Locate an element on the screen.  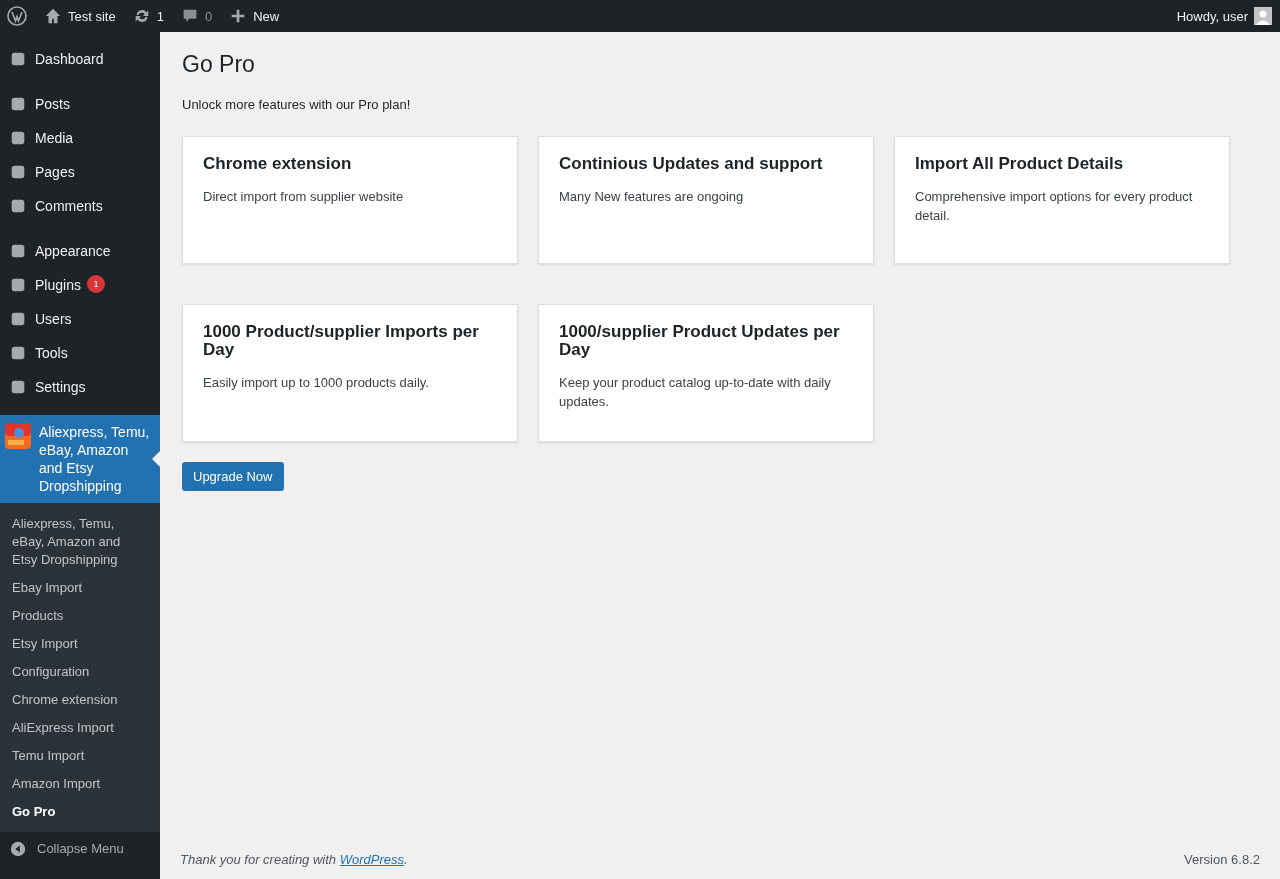
submenu-item: AliExpress Import is located at coordinates (80, 728).